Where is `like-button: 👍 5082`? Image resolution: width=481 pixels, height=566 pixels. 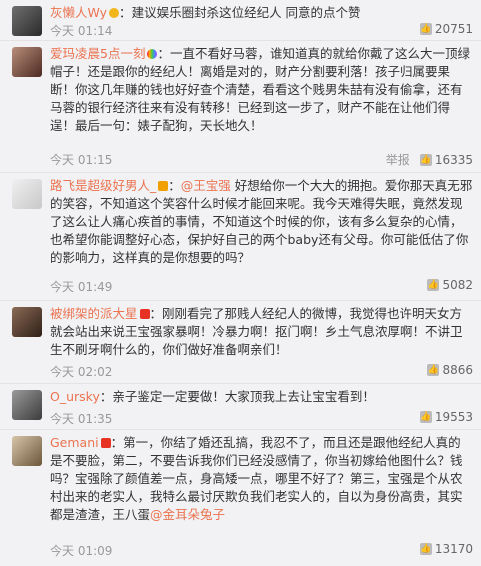
like-button: 👍 5082 is located at coordinates (450, 285).